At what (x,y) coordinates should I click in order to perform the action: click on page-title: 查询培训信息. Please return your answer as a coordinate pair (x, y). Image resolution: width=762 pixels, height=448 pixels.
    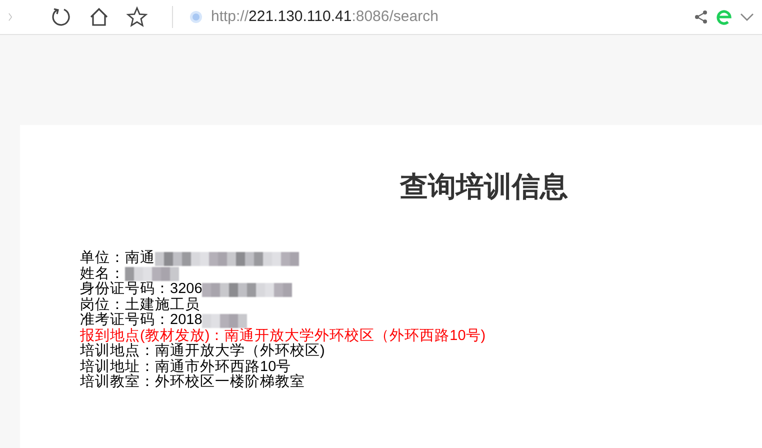
    Looking at the image, I should click on (483, 187).